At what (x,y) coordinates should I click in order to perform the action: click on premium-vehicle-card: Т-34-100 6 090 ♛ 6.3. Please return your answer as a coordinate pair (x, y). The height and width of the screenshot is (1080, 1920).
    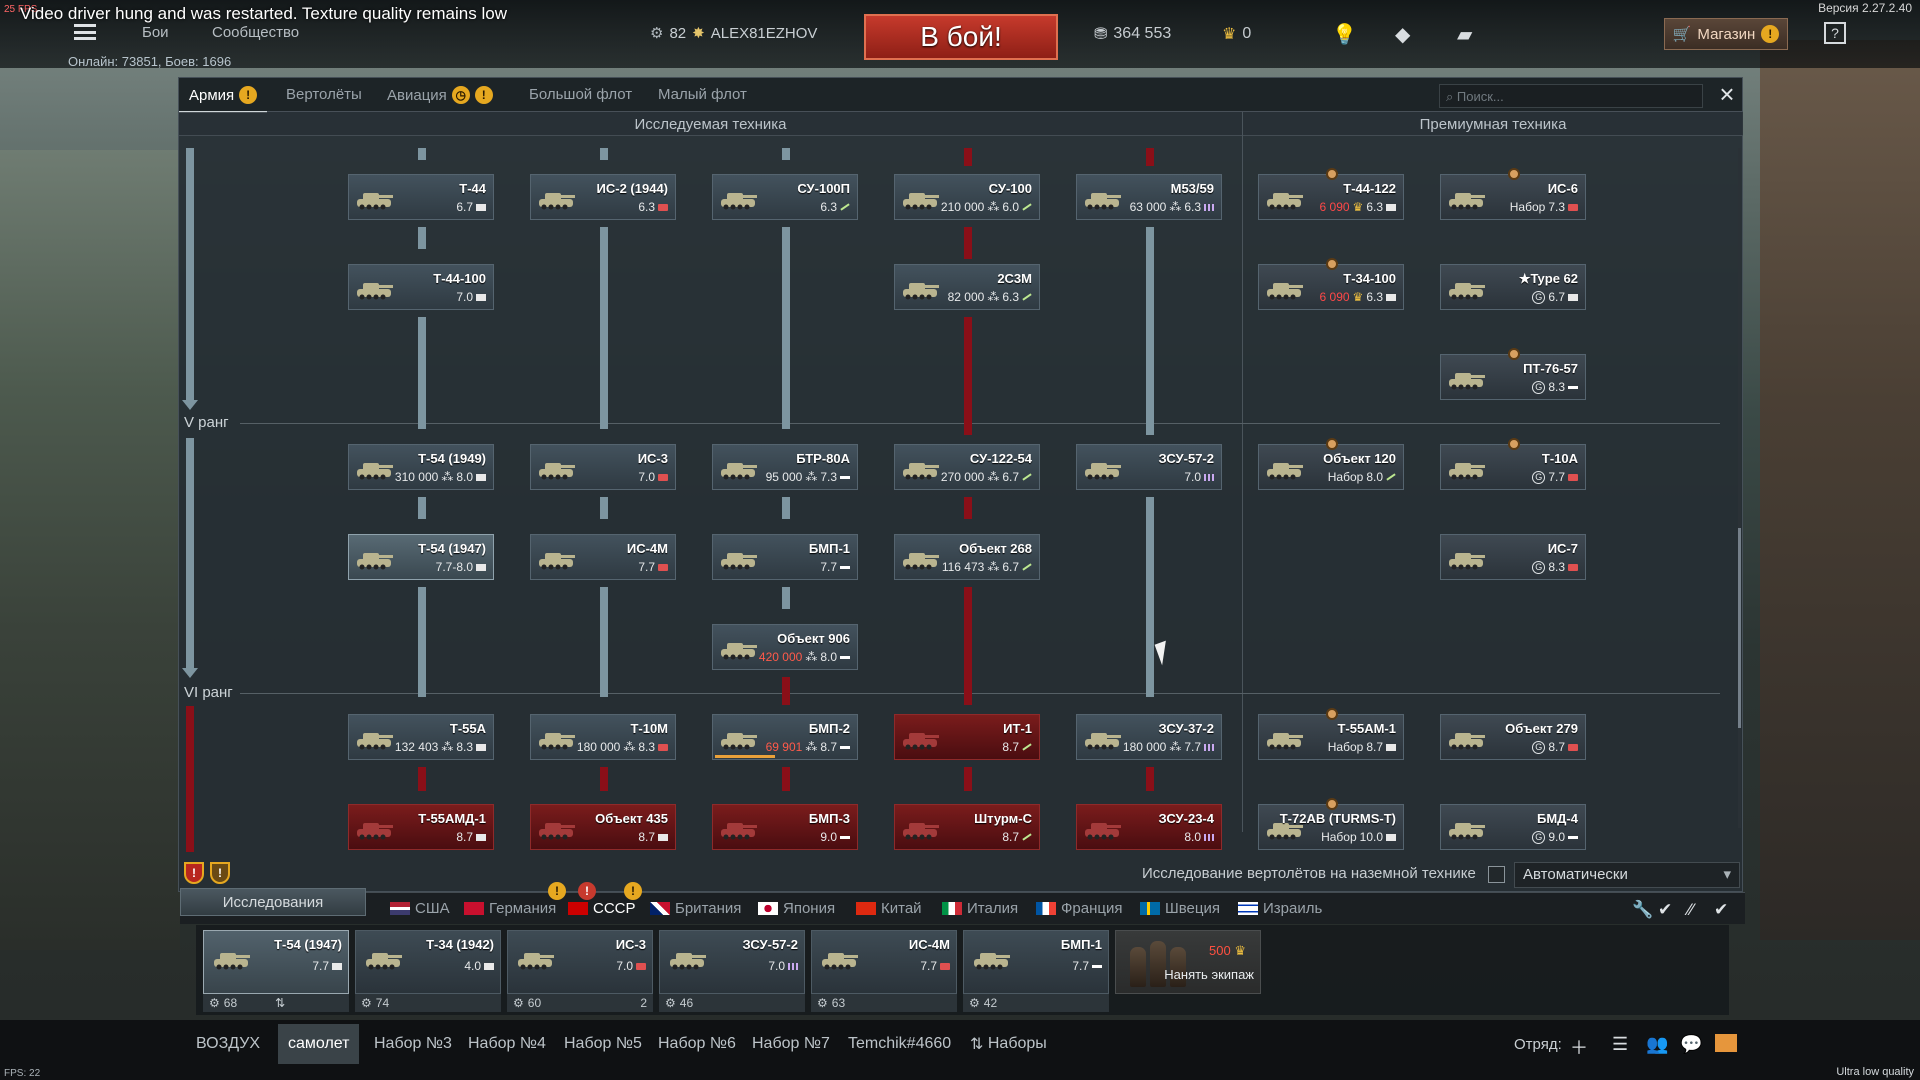
    Looking at the image, I should click on (1331, 284).